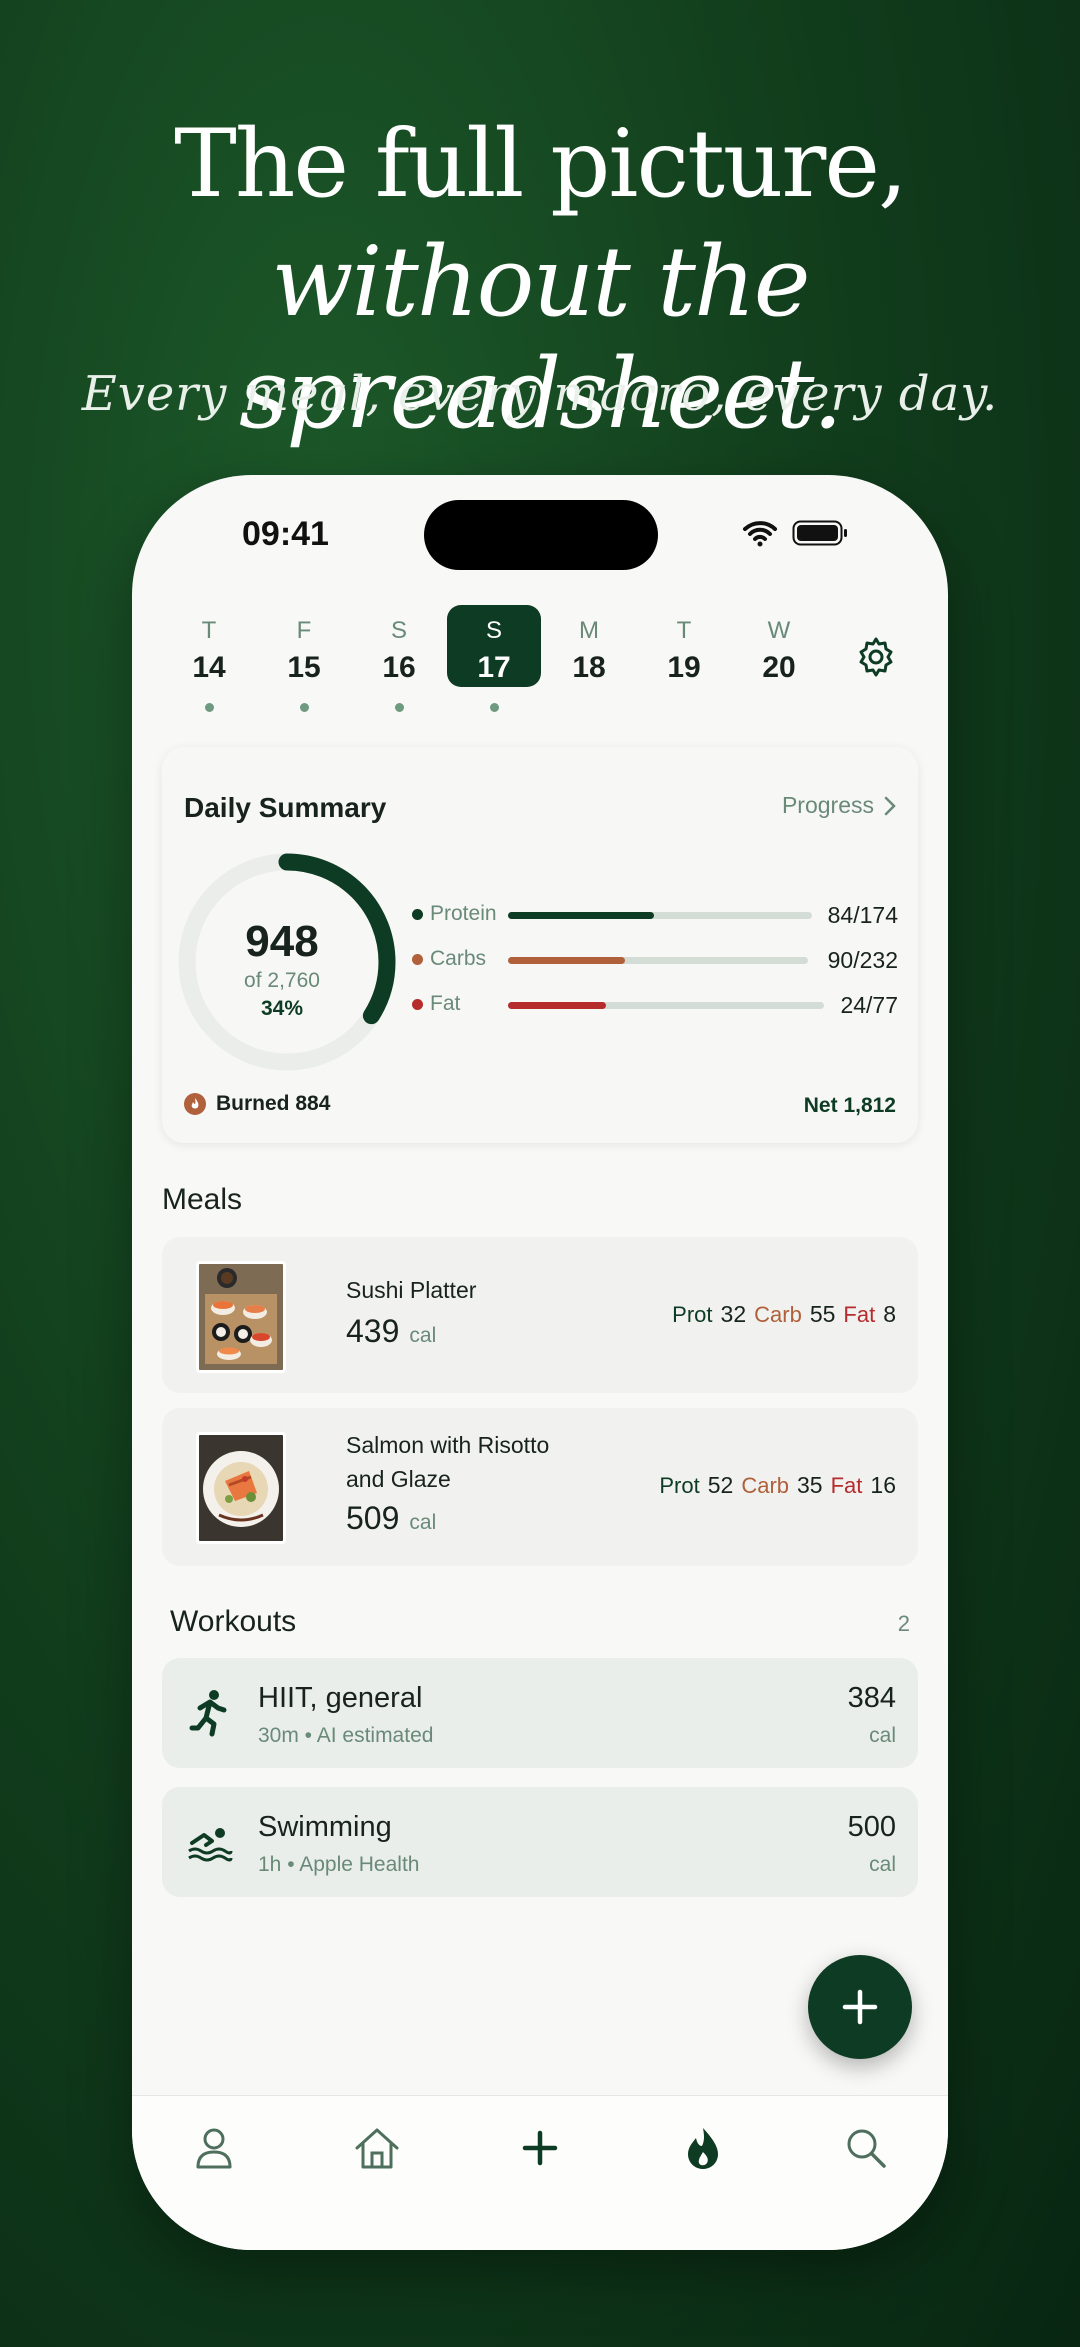 The image size is (1080, 2347). I want to click on status-time: 09:41, so click(285, 534).